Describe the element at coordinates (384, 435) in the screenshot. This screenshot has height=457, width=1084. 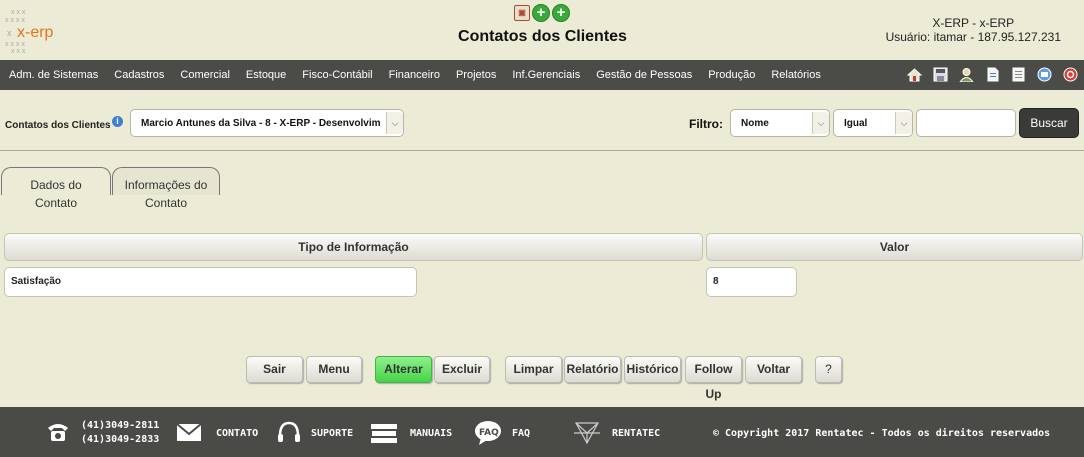
I see `books-icon` at that location.